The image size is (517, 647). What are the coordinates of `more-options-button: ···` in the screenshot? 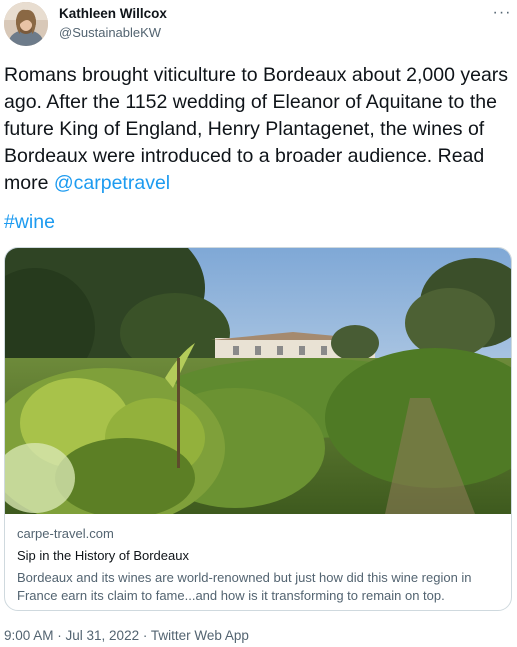 It's located at (502, 13).